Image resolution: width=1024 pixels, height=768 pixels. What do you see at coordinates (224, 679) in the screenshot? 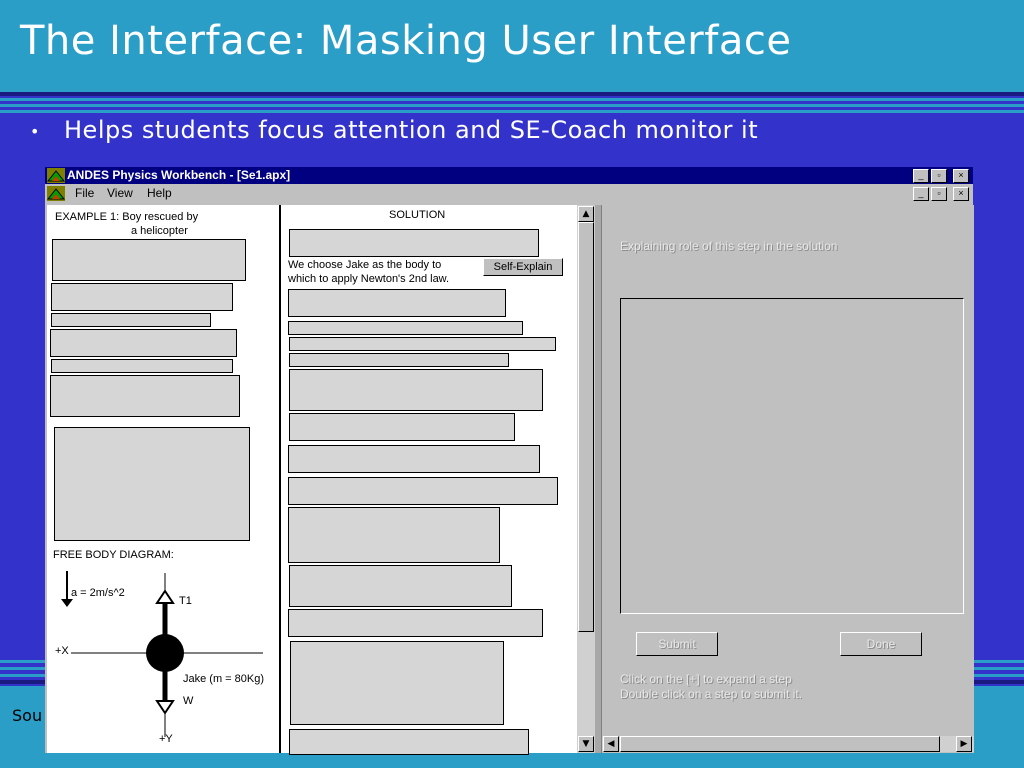
I see `mass-label: Jake (m = 80Kg)` at bounding box center [224, 679].